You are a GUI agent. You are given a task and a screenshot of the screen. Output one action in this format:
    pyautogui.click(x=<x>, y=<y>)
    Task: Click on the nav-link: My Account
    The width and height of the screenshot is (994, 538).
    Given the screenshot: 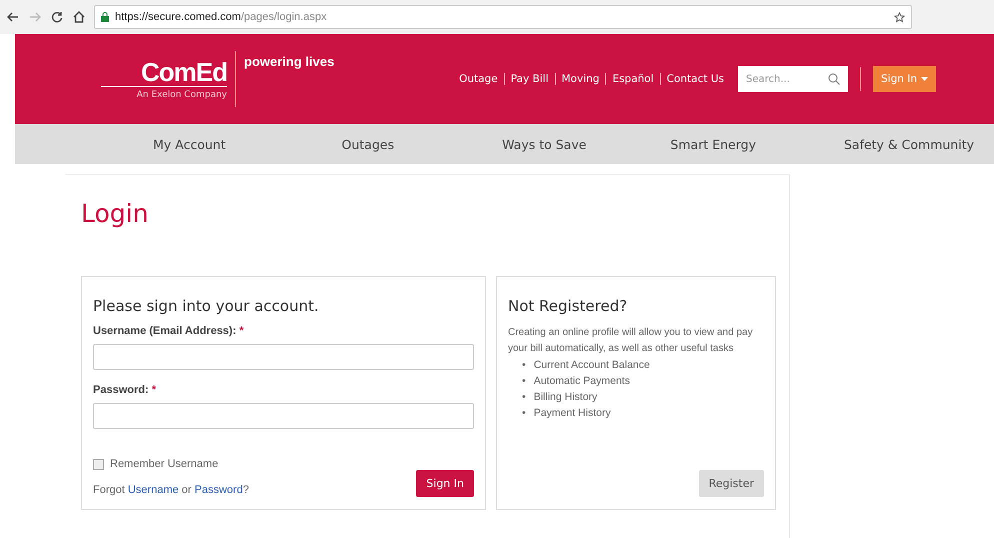 What is the action you would take?
    pyautogui.click(x=189, y=144)
    